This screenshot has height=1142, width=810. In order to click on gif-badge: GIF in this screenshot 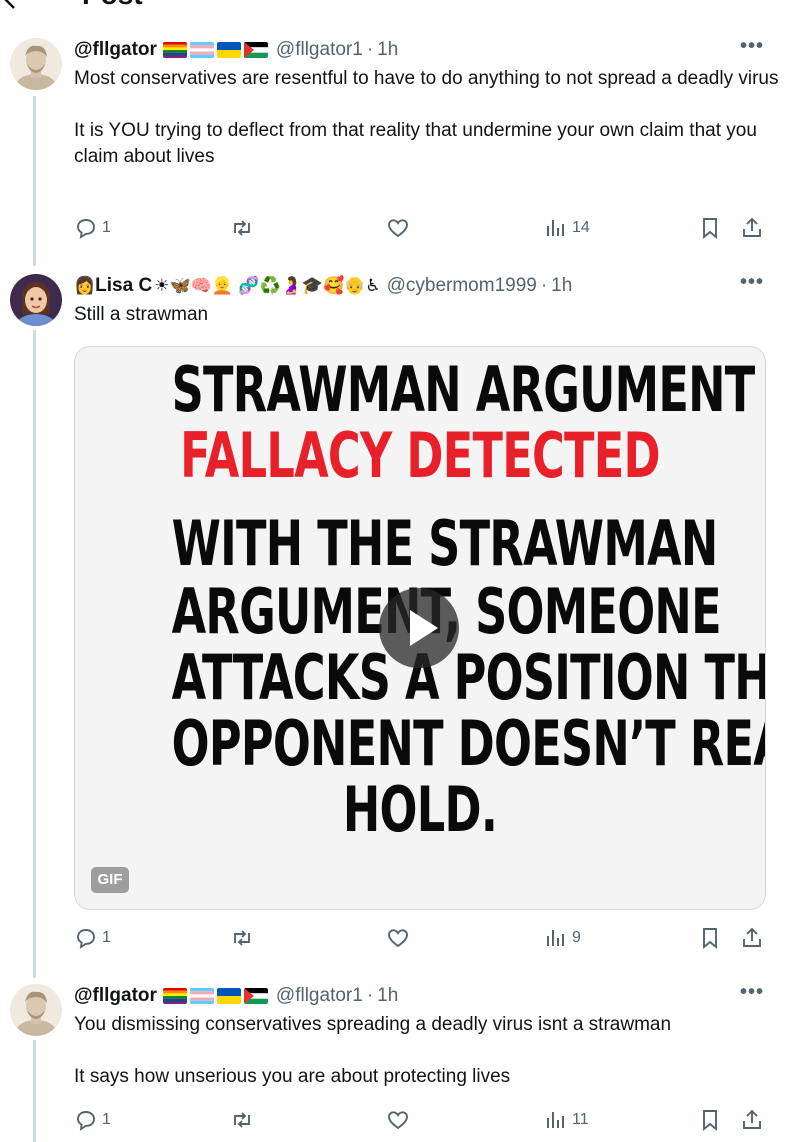, I will do `click(110, 880)`.